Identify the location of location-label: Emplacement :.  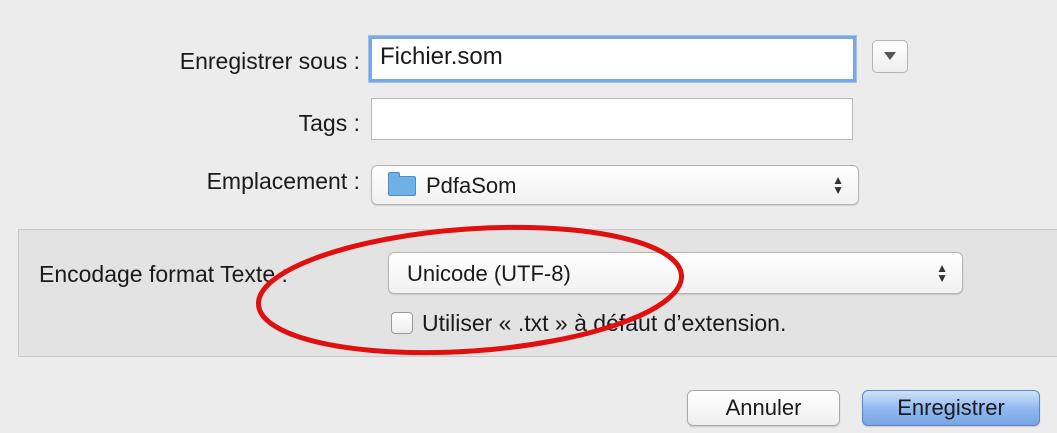
(283, 181).